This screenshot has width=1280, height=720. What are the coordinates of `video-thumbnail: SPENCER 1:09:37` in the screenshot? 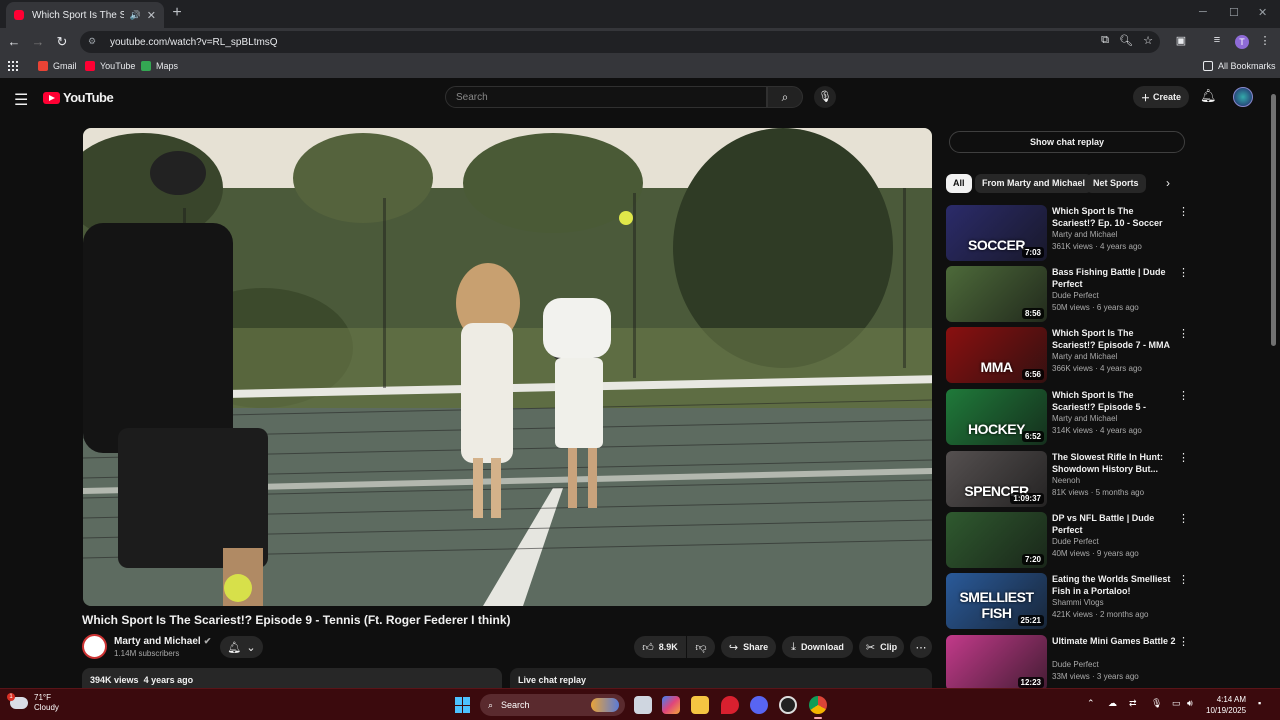 It's located at (996, 479).